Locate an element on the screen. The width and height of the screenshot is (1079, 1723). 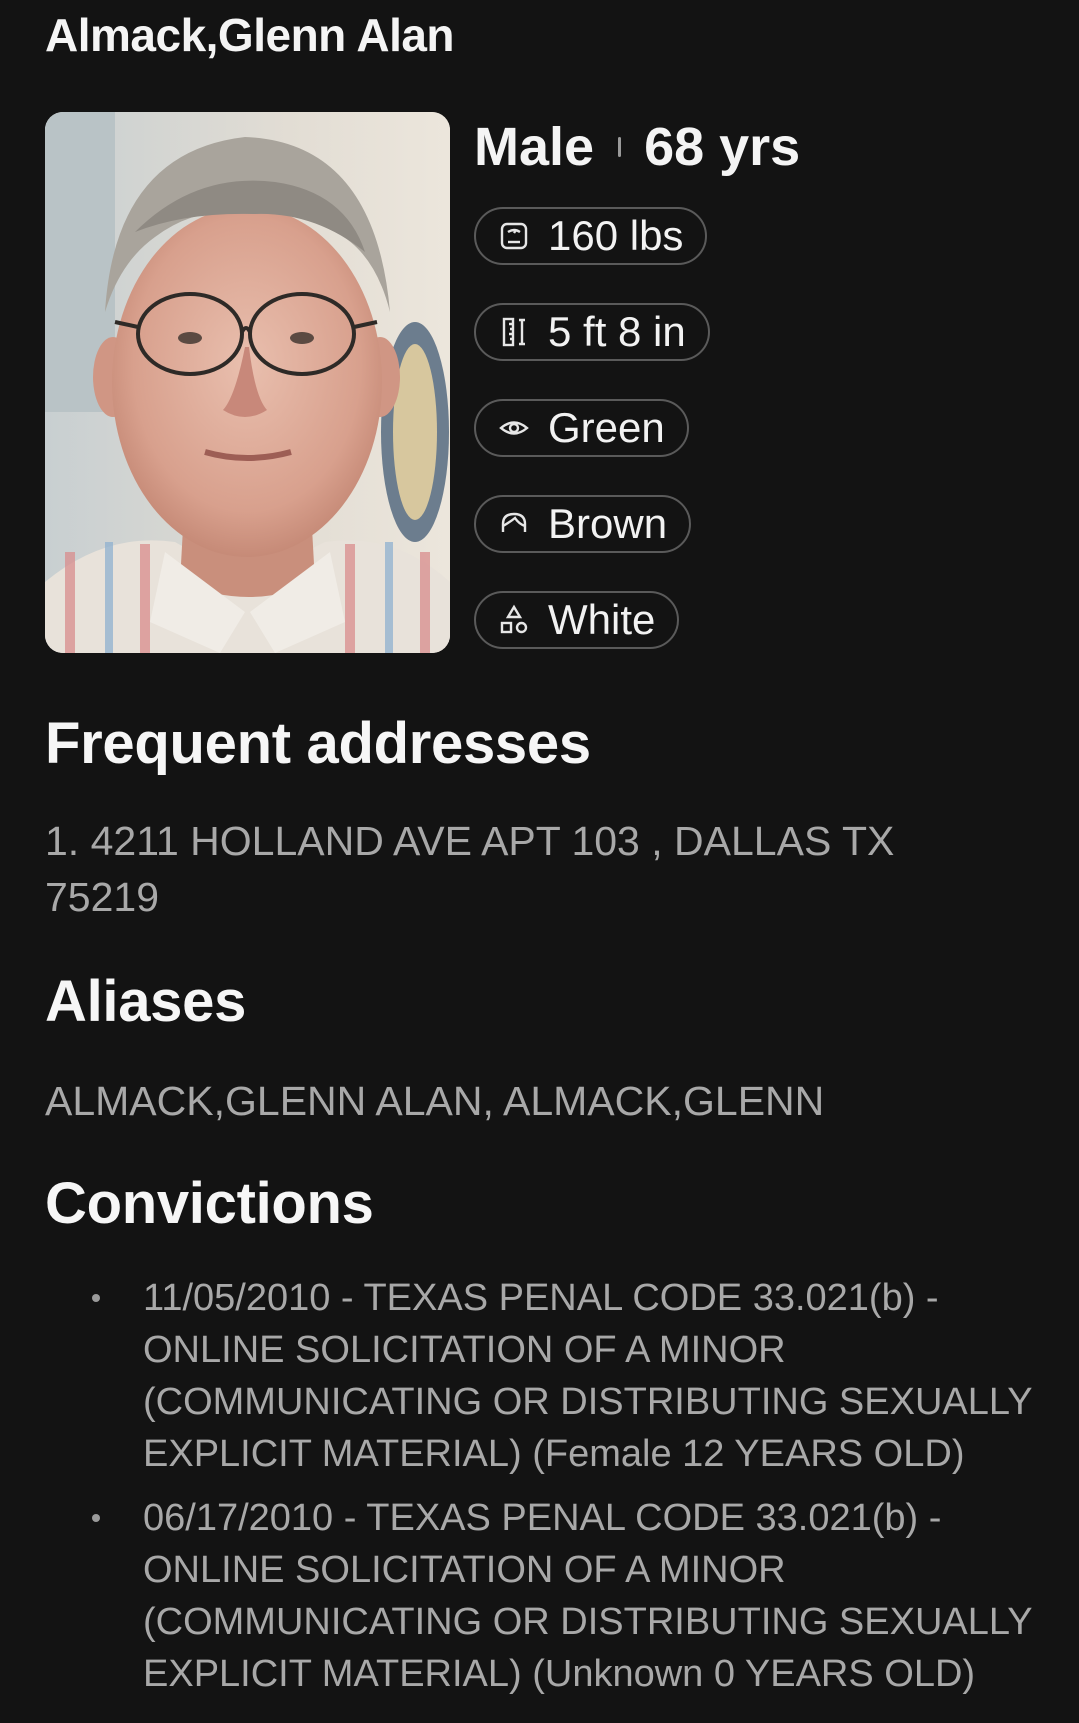
convictions-heading: Convictions is located at coordinates (209, 1203).